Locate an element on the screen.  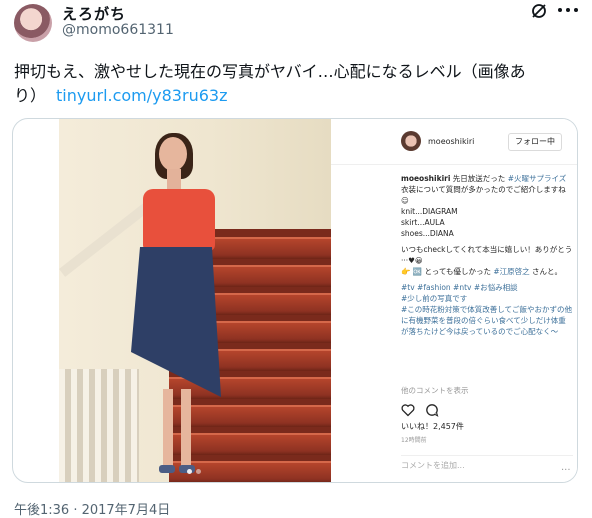
photo-person-shoe is located at coordinates (167, 469).